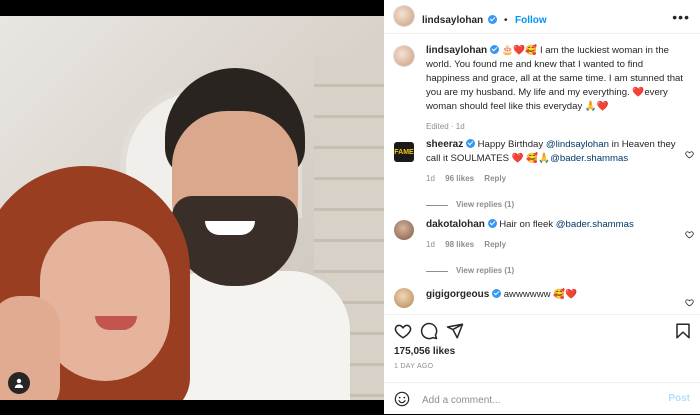 The height and width of the screenshot is (415, 700). Describe the element at coordinates (484, 19) in the screenshot. I see `header-user: lindsaylohan • Follow` at that location.